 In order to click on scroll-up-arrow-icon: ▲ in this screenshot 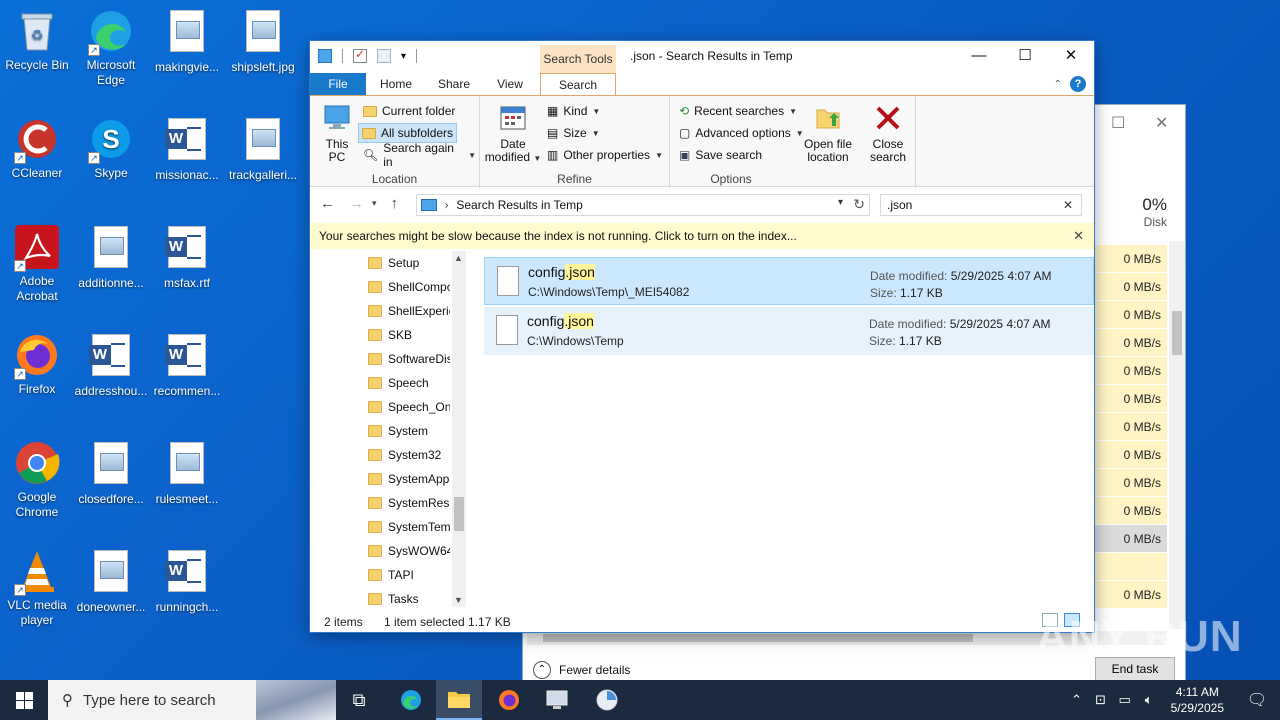, I will do `click(458, 258)`.